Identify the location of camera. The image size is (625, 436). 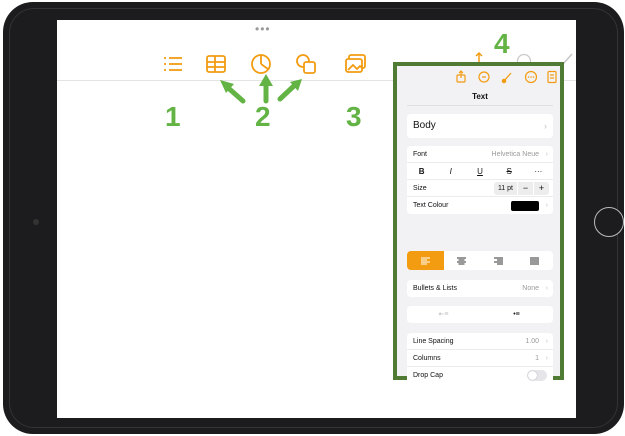
(36, 222).